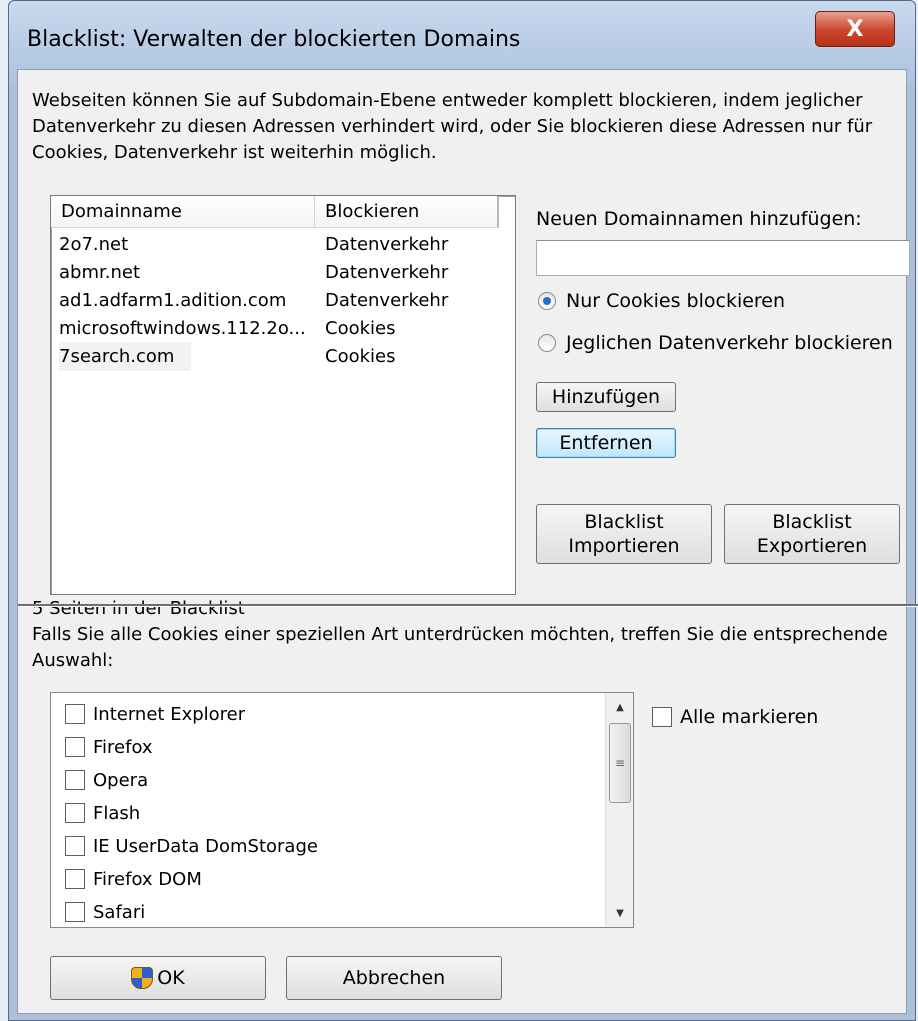 The height and width of the screenshot is (1021, 918). Describe the element at coordinates (812, 522) in the screenshot. I see `export-line1: Blacklist` at that location.